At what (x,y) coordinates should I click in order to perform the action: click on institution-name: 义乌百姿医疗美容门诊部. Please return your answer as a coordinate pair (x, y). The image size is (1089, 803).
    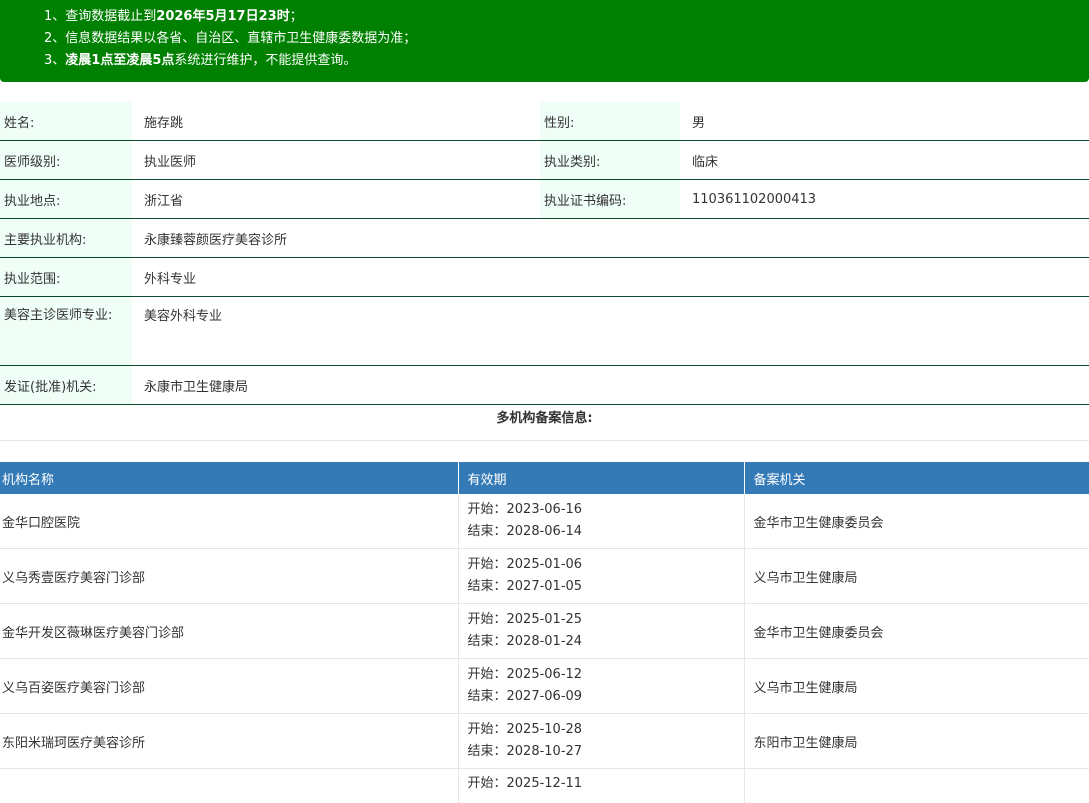
    Looking at the image, I should click on (229, 686).